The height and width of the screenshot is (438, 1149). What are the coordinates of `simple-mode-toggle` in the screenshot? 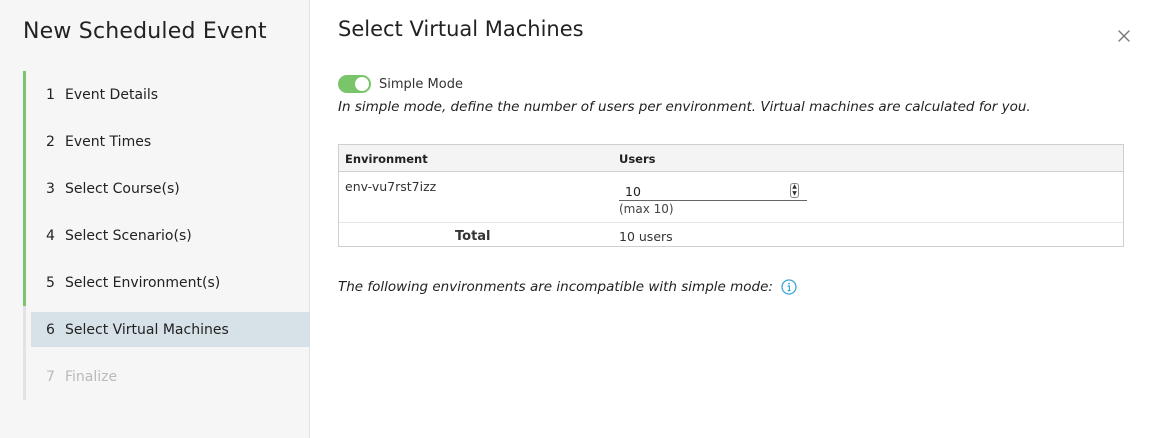 It's located at (354, 84).